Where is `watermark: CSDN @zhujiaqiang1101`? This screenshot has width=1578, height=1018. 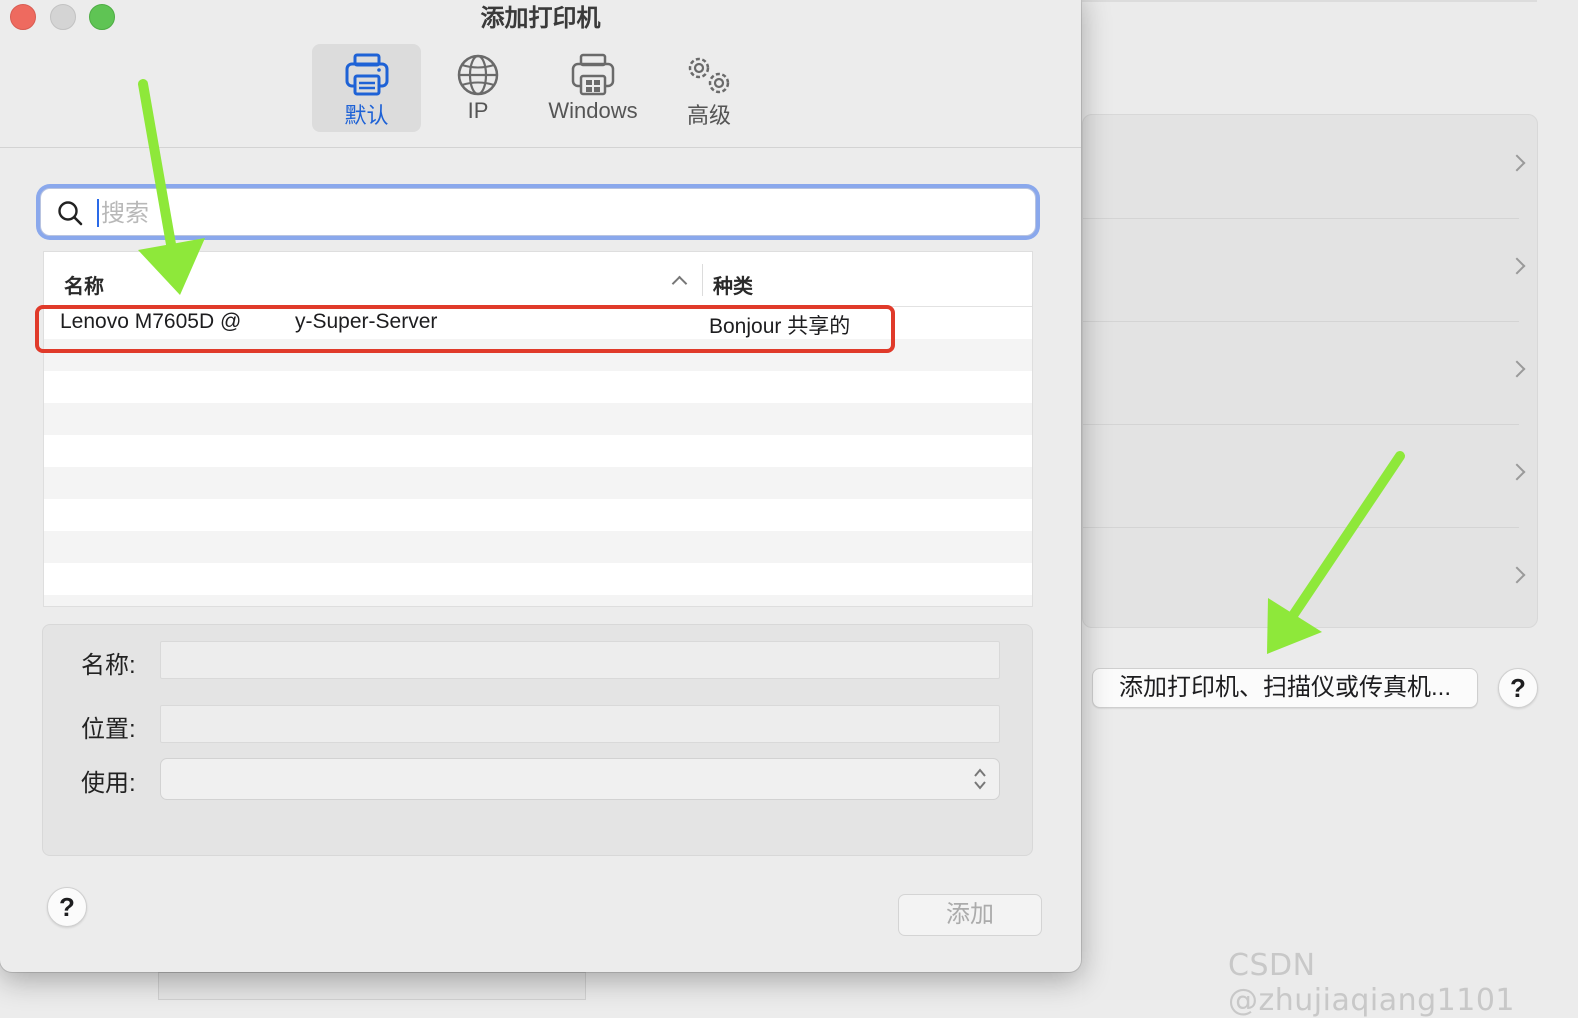
watermark: CSDN @zhujiaqiang1101 is located at coordinates (1371, 983).